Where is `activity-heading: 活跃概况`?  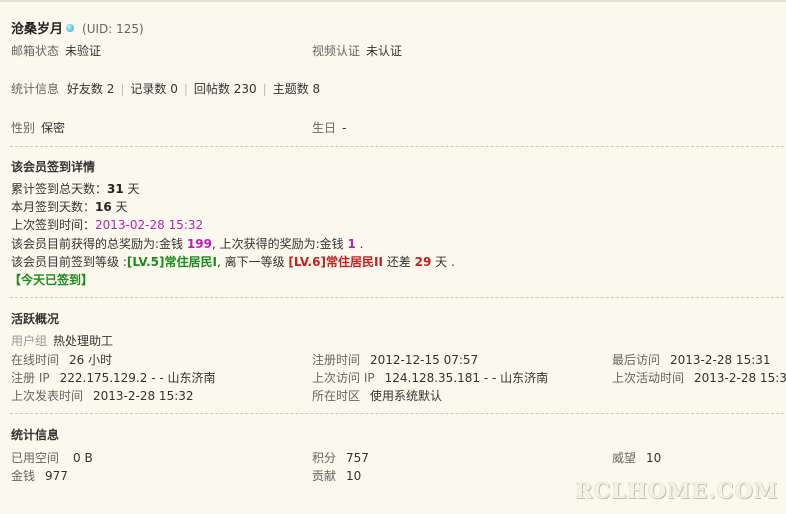 activity-heading: 活跃概况 is located at coordinates (35, 319).